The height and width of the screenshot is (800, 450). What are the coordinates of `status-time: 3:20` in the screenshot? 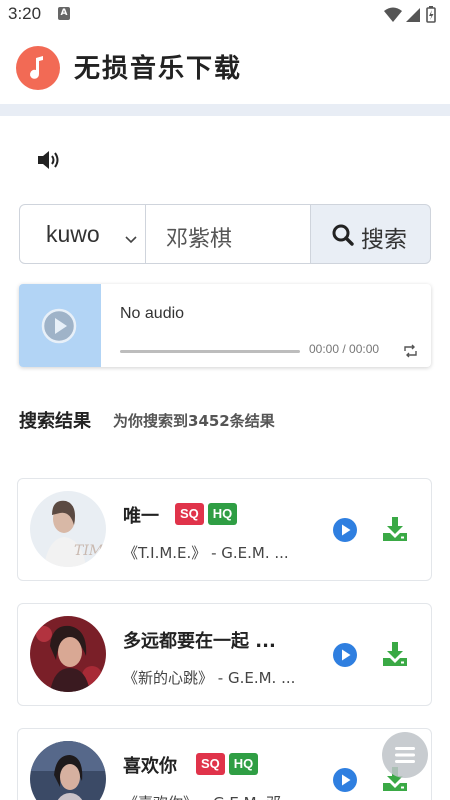 It's located at (25, 13).